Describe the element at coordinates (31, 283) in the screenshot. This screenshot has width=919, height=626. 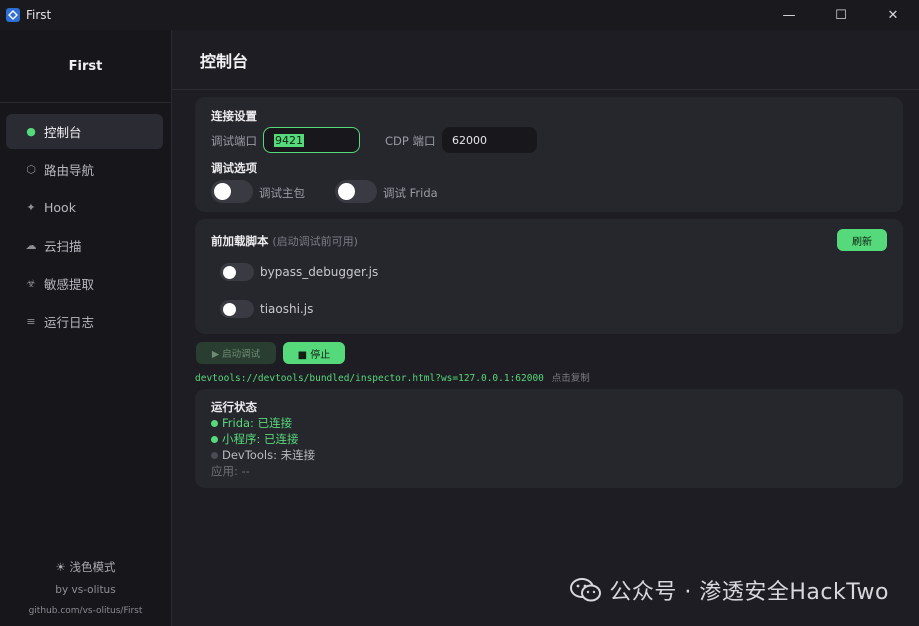
I see `biohazard-icon: ☣` at that location.